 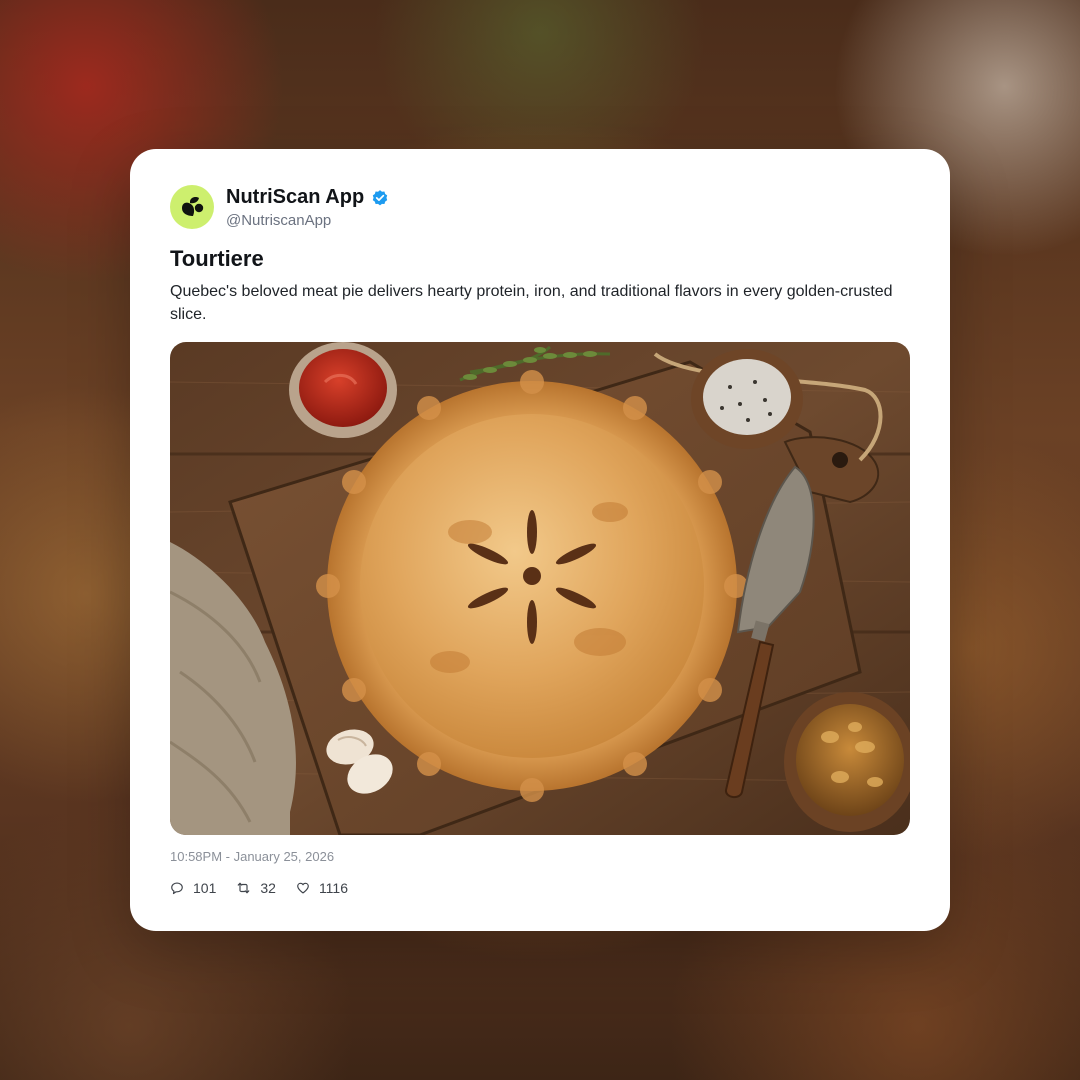 What do you see at coordinates (333, 888) in the screenshot?
I see `like-count: 1116` at bounding box center [333, 888].